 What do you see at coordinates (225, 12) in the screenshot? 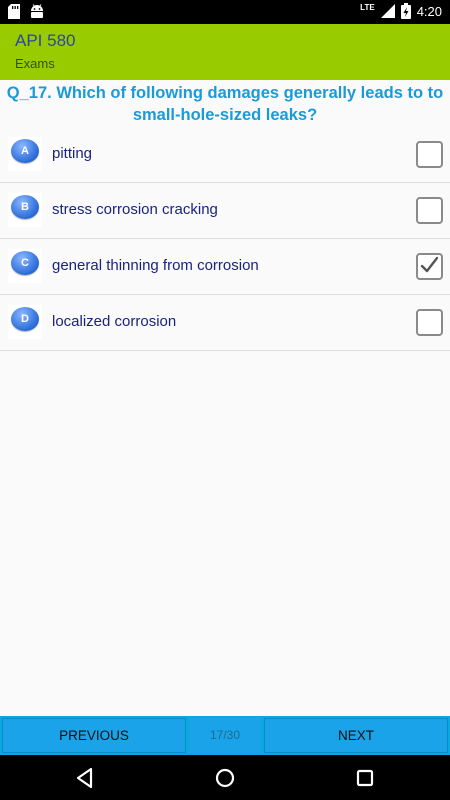
I see `status-bar: LTE 4:20` at bounding box center [225, 12].